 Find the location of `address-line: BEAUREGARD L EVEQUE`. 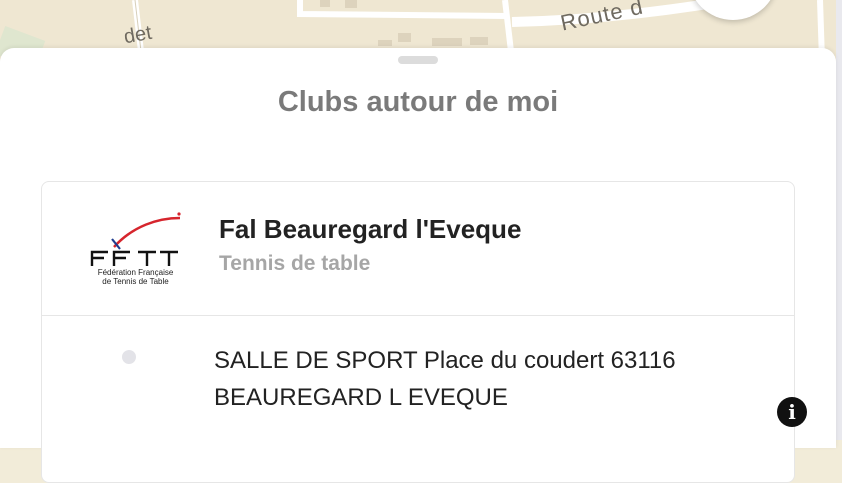

address-line: BEAUREGARD L EVEQUE is located at coordinates (361, 397).